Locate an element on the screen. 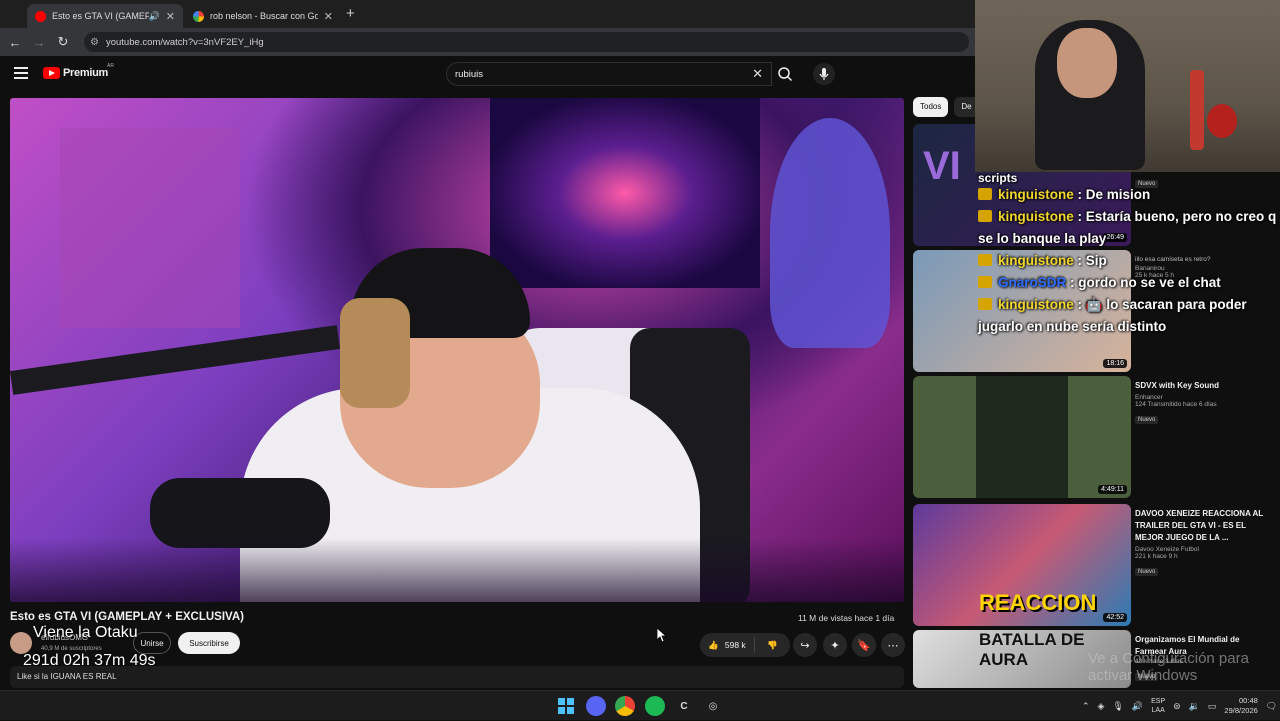 The height and width of the screenshot is (721, 1280). obs-icon: ◎ is located at coordinates (713, 706).